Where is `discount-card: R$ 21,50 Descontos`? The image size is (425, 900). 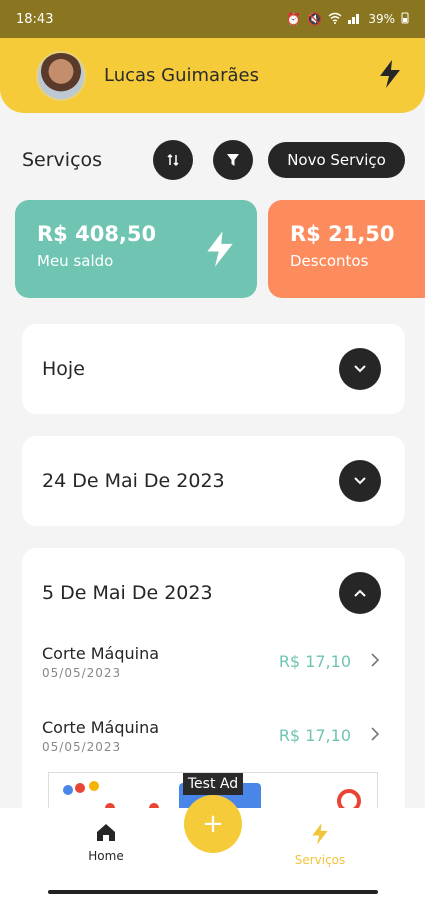
discount-card: R$ 21,50 Descontos is located at coordinates (346, 249).